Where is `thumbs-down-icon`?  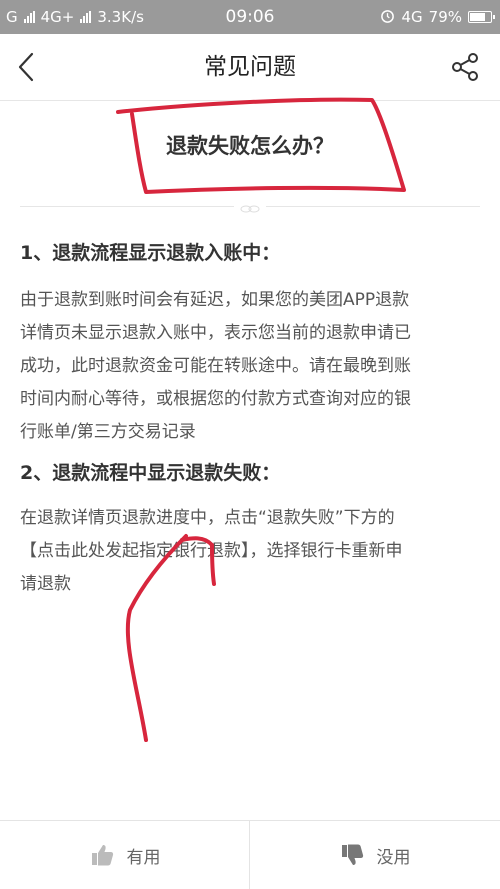
thumbs-down-icon is located at coordinates (352, 854).